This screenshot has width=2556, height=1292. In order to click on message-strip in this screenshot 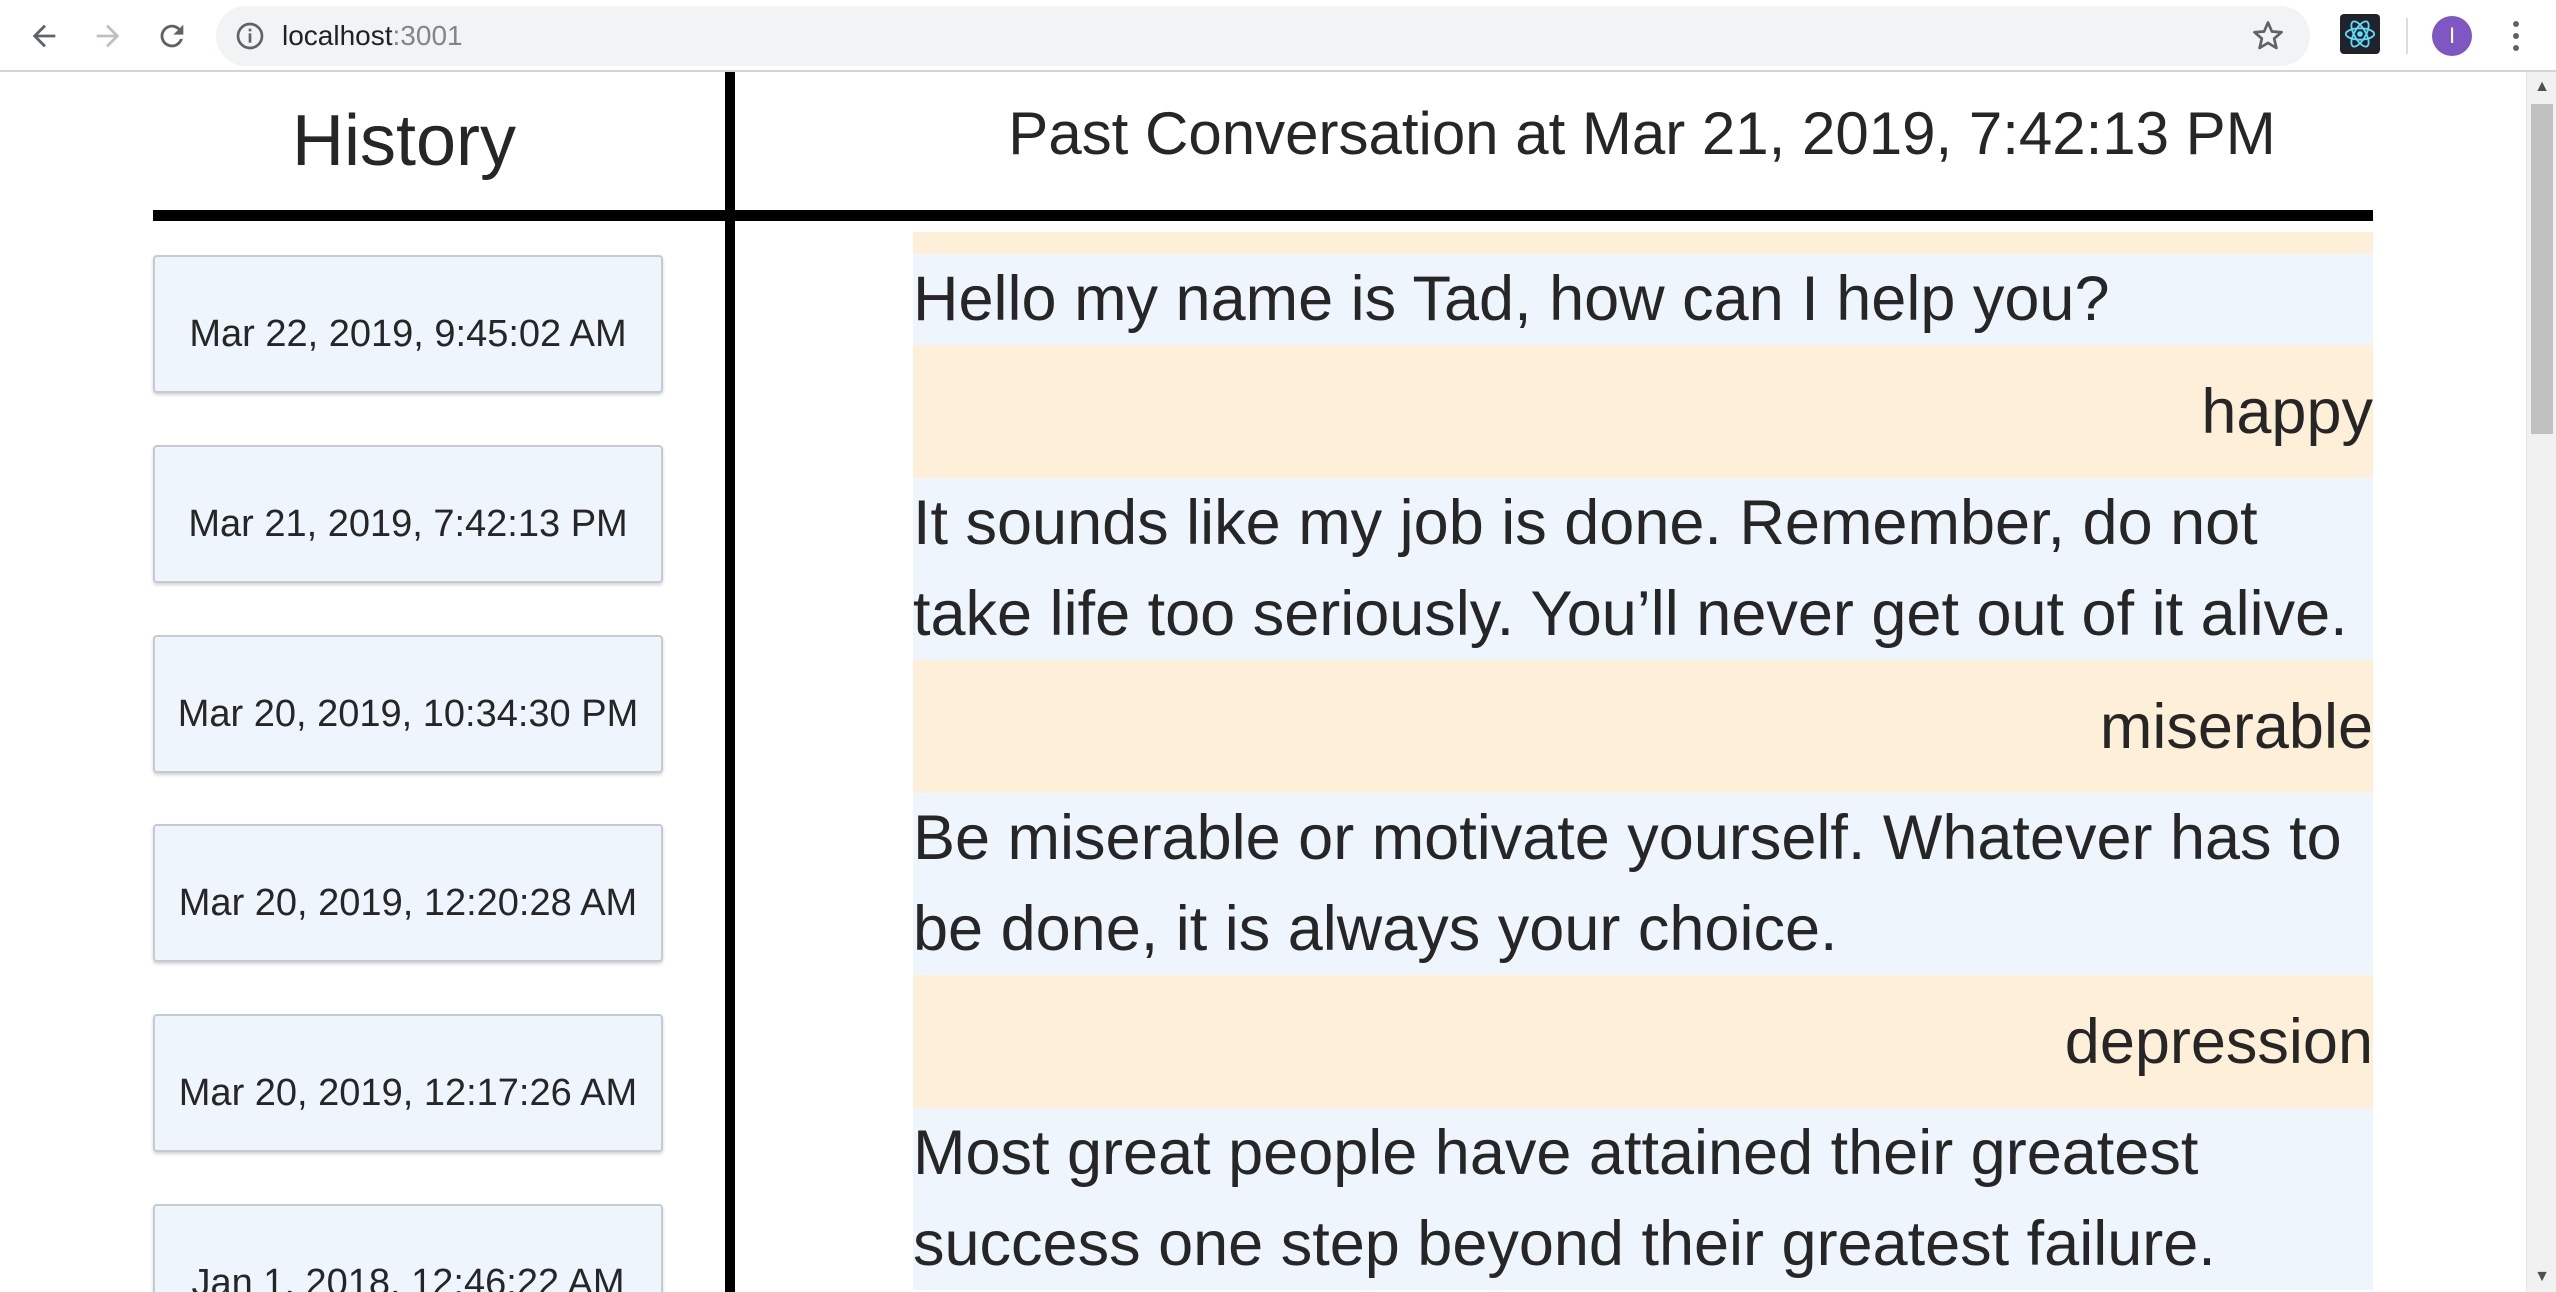, I will do `click(1643, 243)`.